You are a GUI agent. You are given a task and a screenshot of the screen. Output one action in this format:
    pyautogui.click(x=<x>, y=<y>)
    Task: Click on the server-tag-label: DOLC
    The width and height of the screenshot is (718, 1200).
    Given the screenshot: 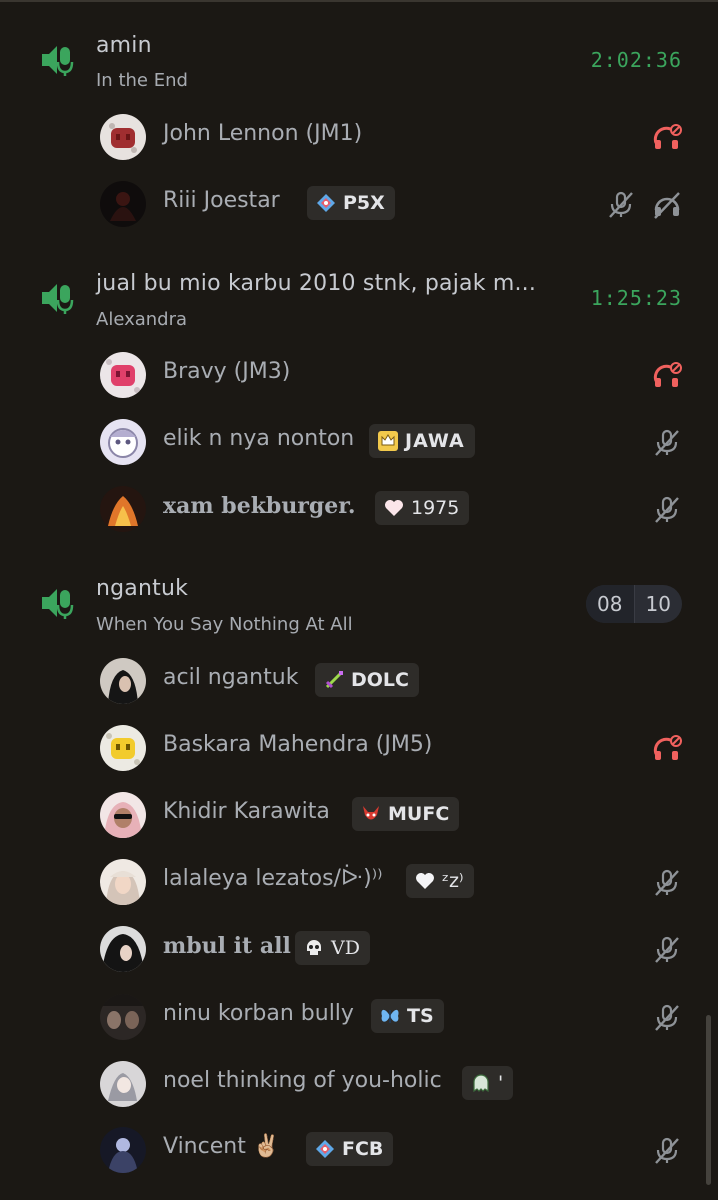 What is the action you would take?
    pyautogui.click(x=380, y=680)
    